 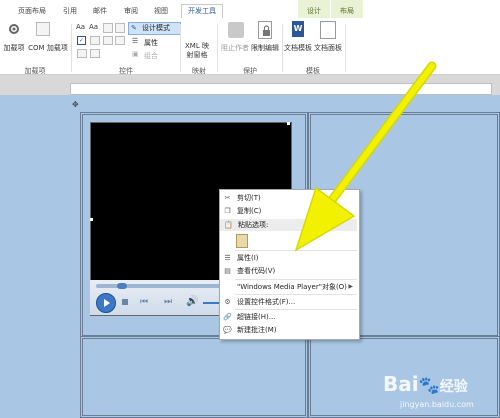 I want to click on document-panel-button: 文档面板, so click(x=328, y=48).